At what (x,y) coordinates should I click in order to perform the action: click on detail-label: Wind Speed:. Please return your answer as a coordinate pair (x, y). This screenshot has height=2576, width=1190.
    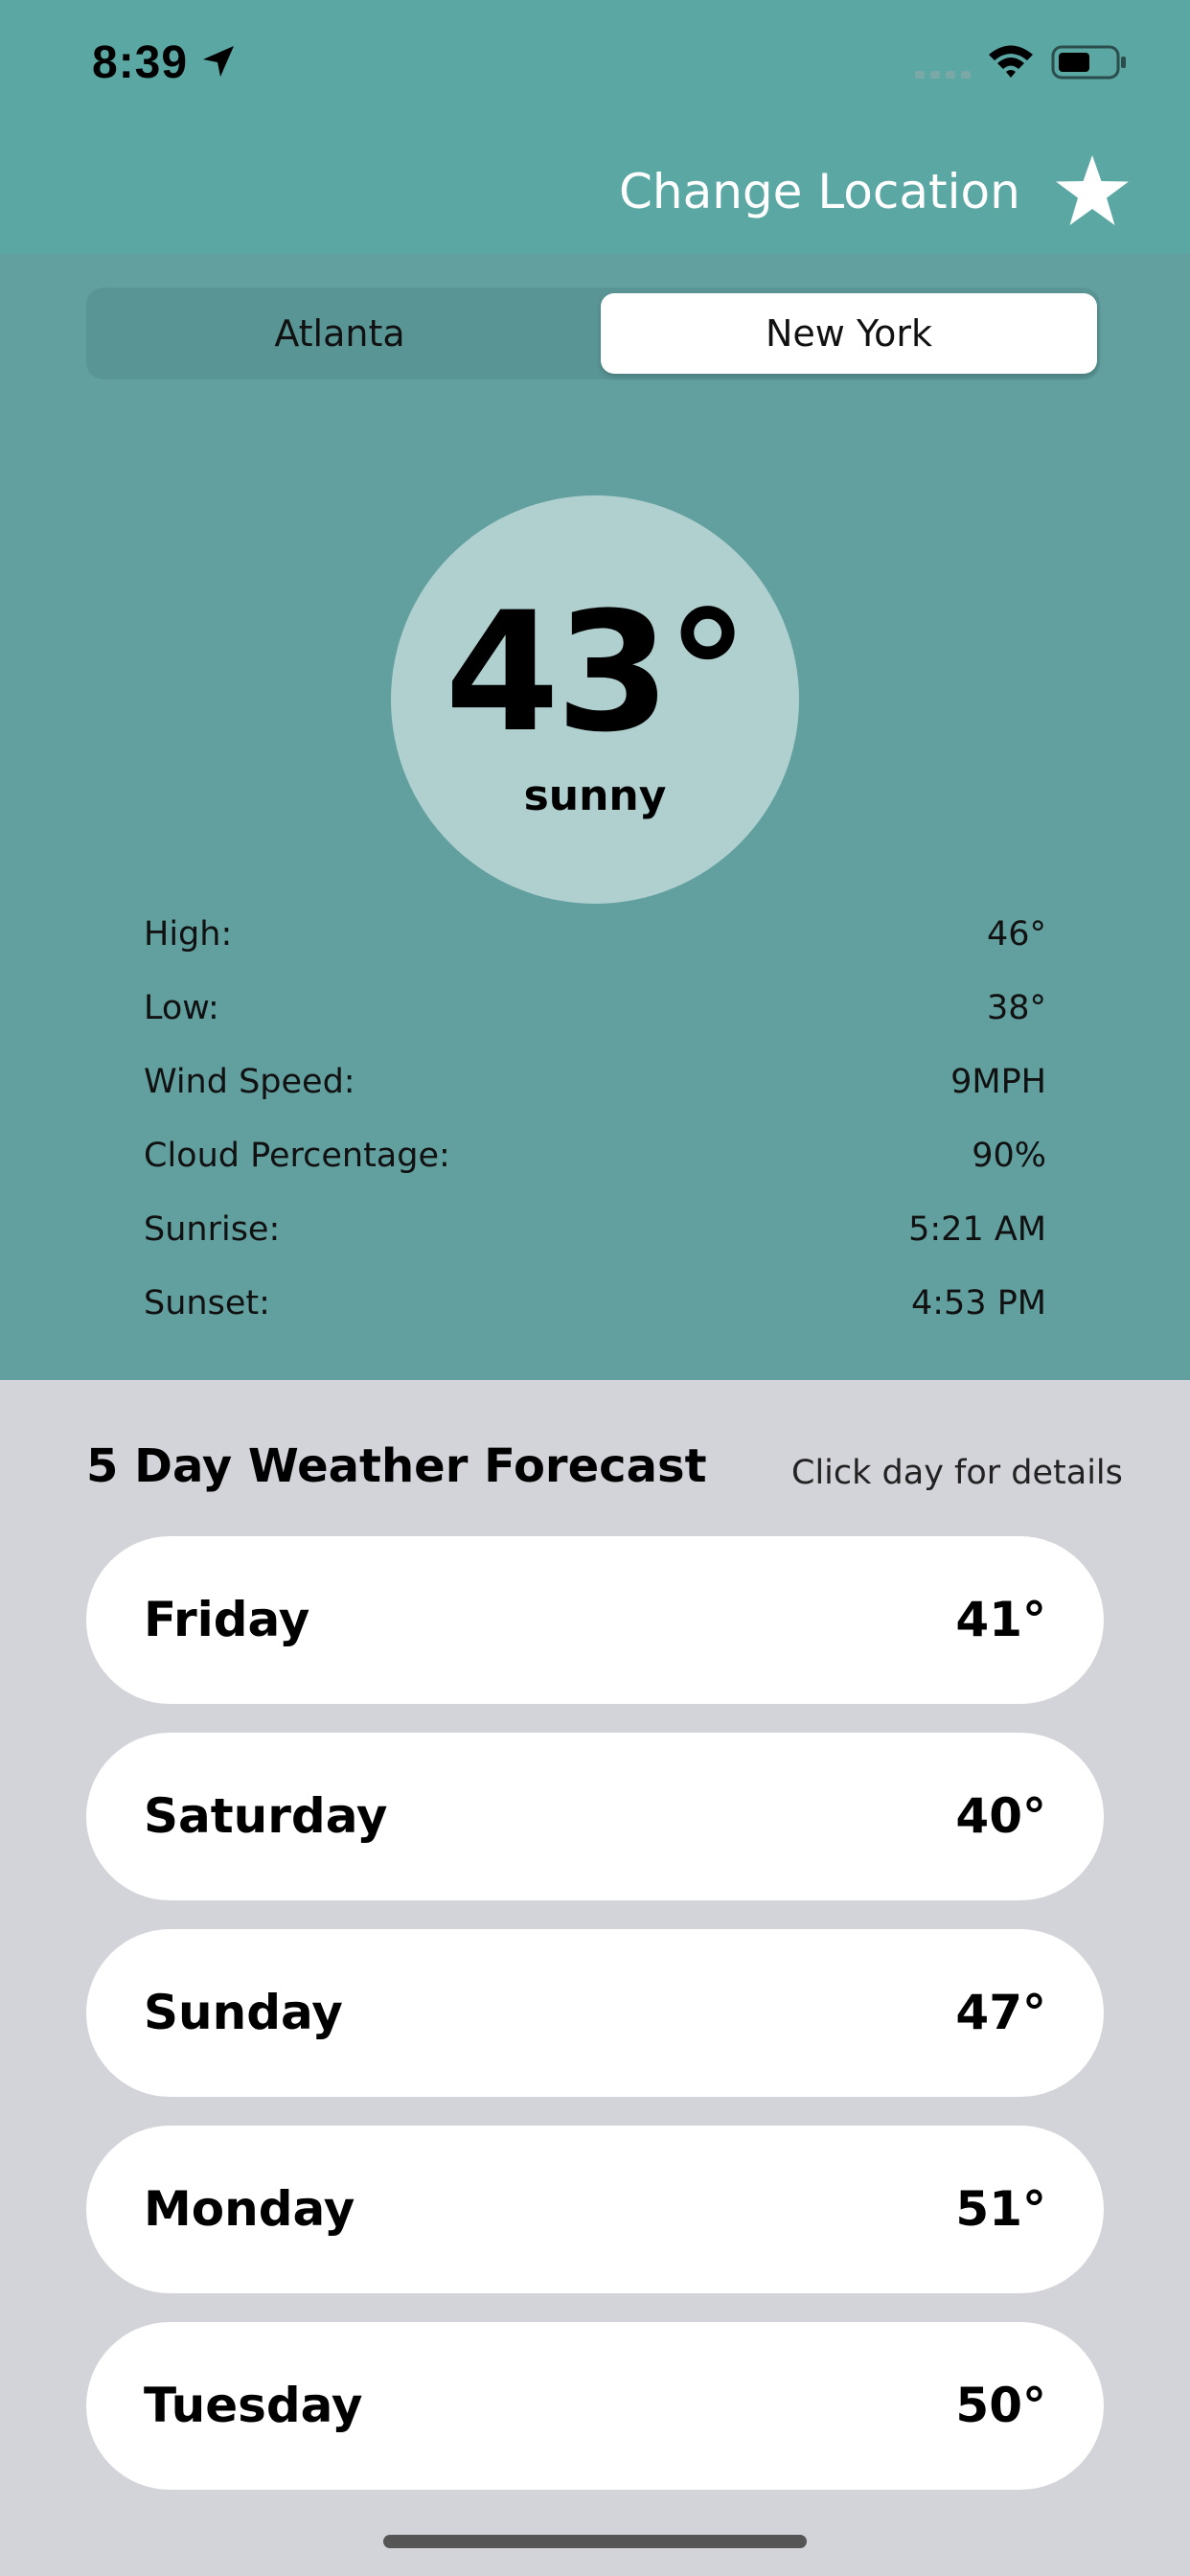
    Looking at the image, I should click on (250, 1082).